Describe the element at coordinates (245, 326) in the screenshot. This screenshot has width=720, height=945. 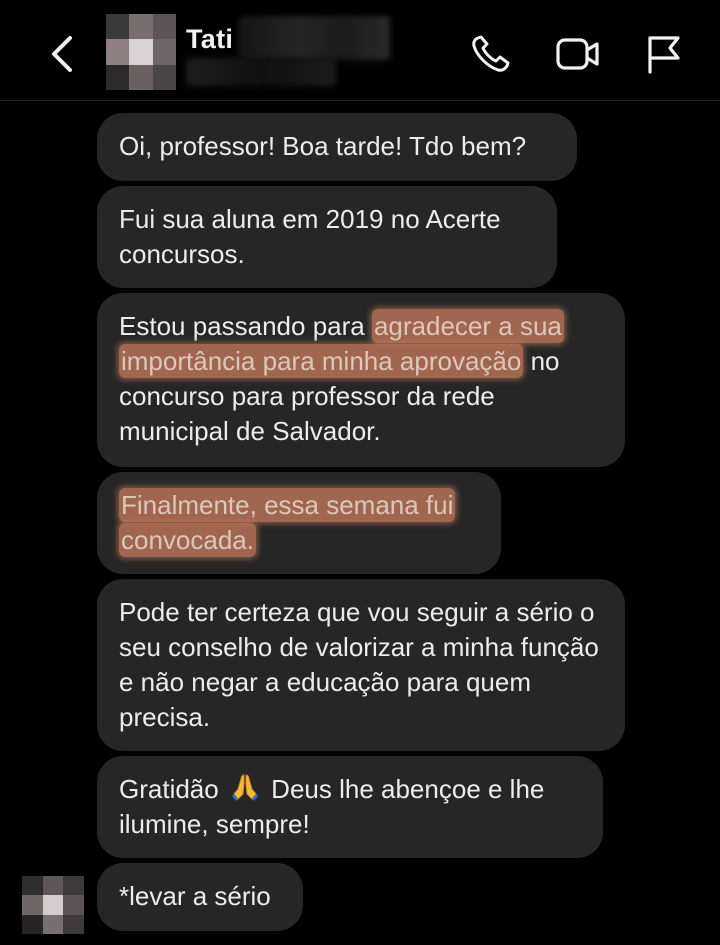
I see `message-text-part: Estou passando para` at that location.